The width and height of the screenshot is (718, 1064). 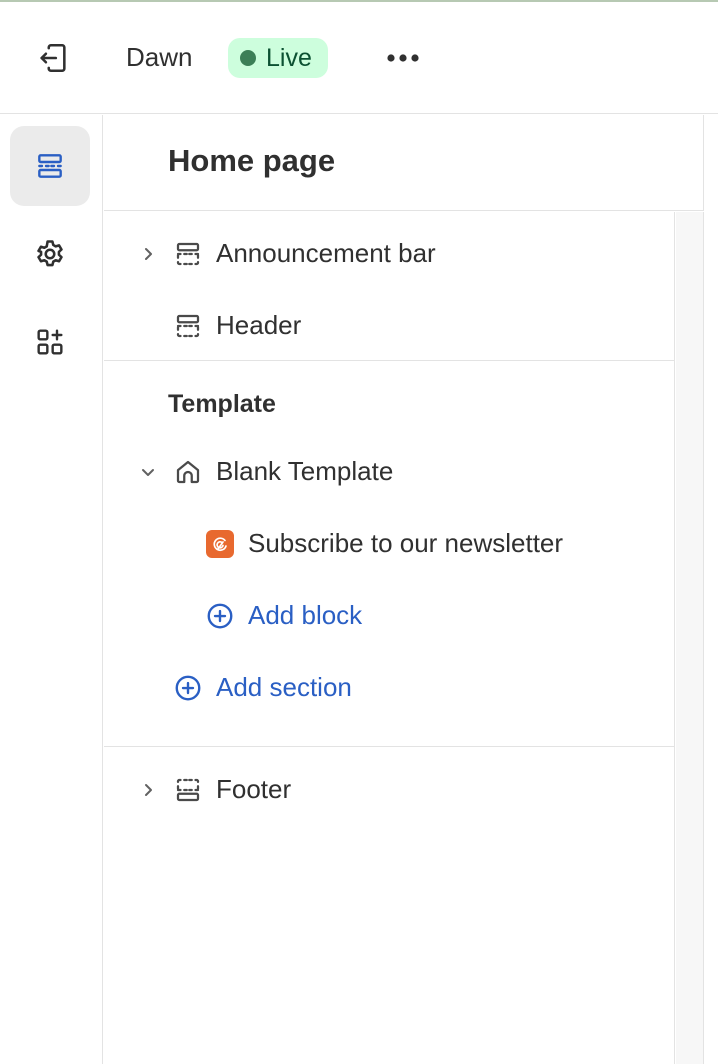 I want to click on section-dashed-bottom-icon, so click(x=188, y=790).